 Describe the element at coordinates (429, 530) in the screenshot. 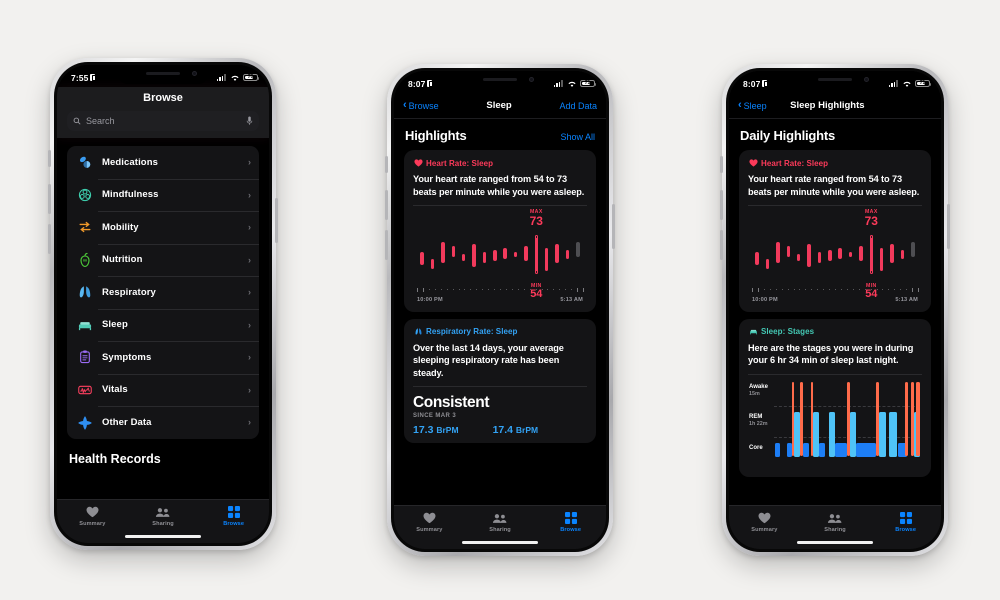

I see `tab-label: Summary` at that location.